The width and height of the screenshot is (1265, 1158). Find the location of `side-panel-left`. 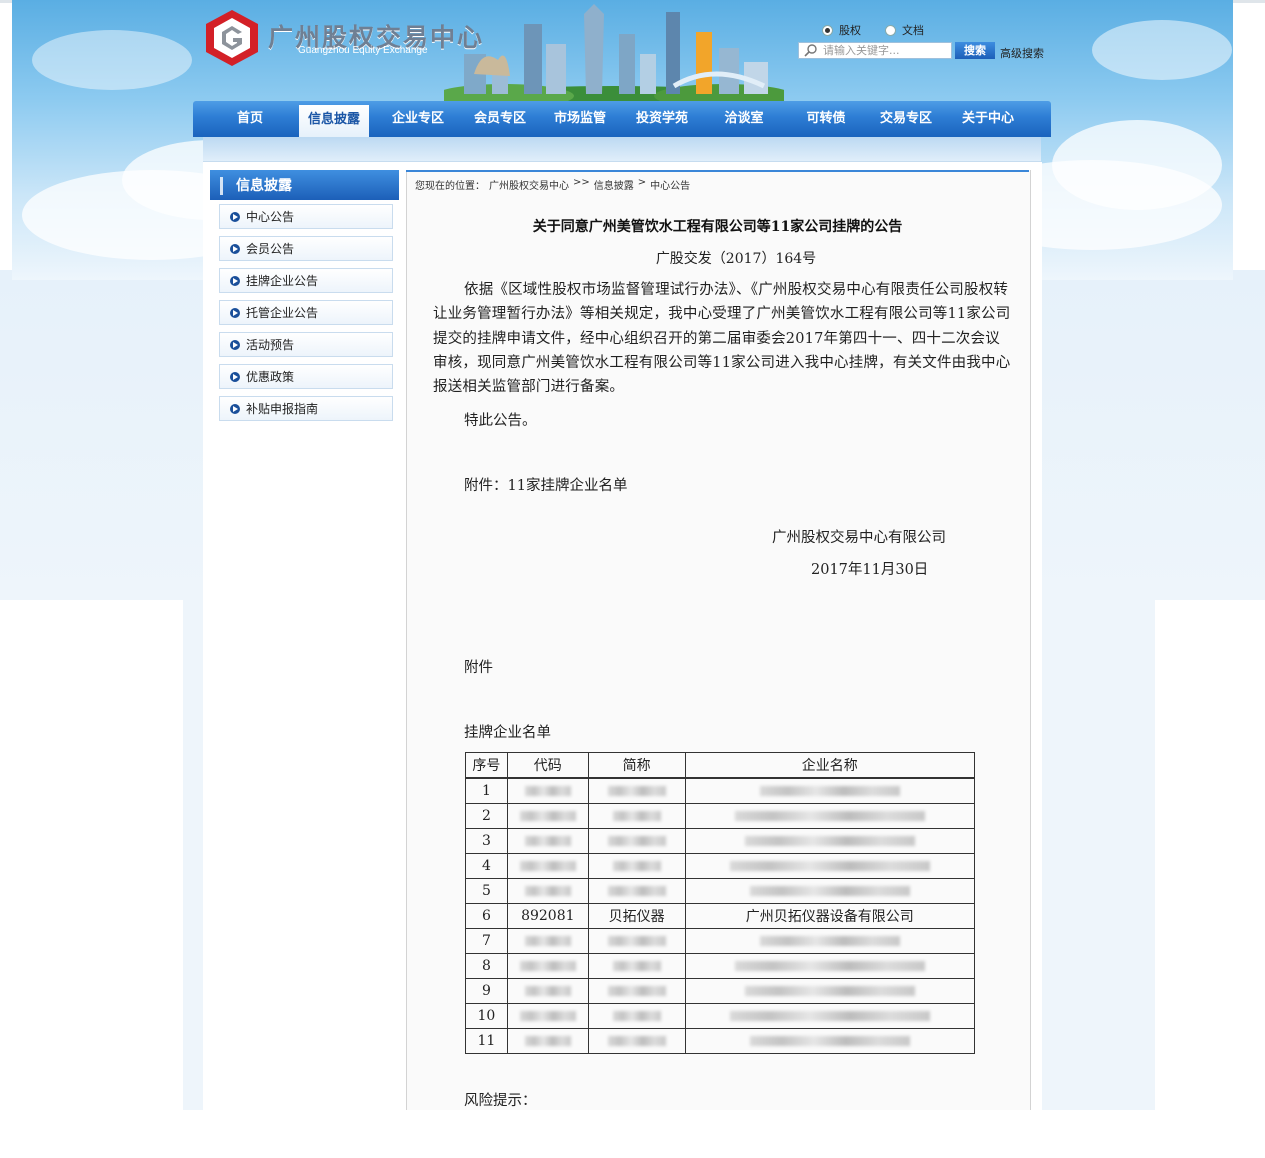

side-panel-left is located at coordinates (193, 855).